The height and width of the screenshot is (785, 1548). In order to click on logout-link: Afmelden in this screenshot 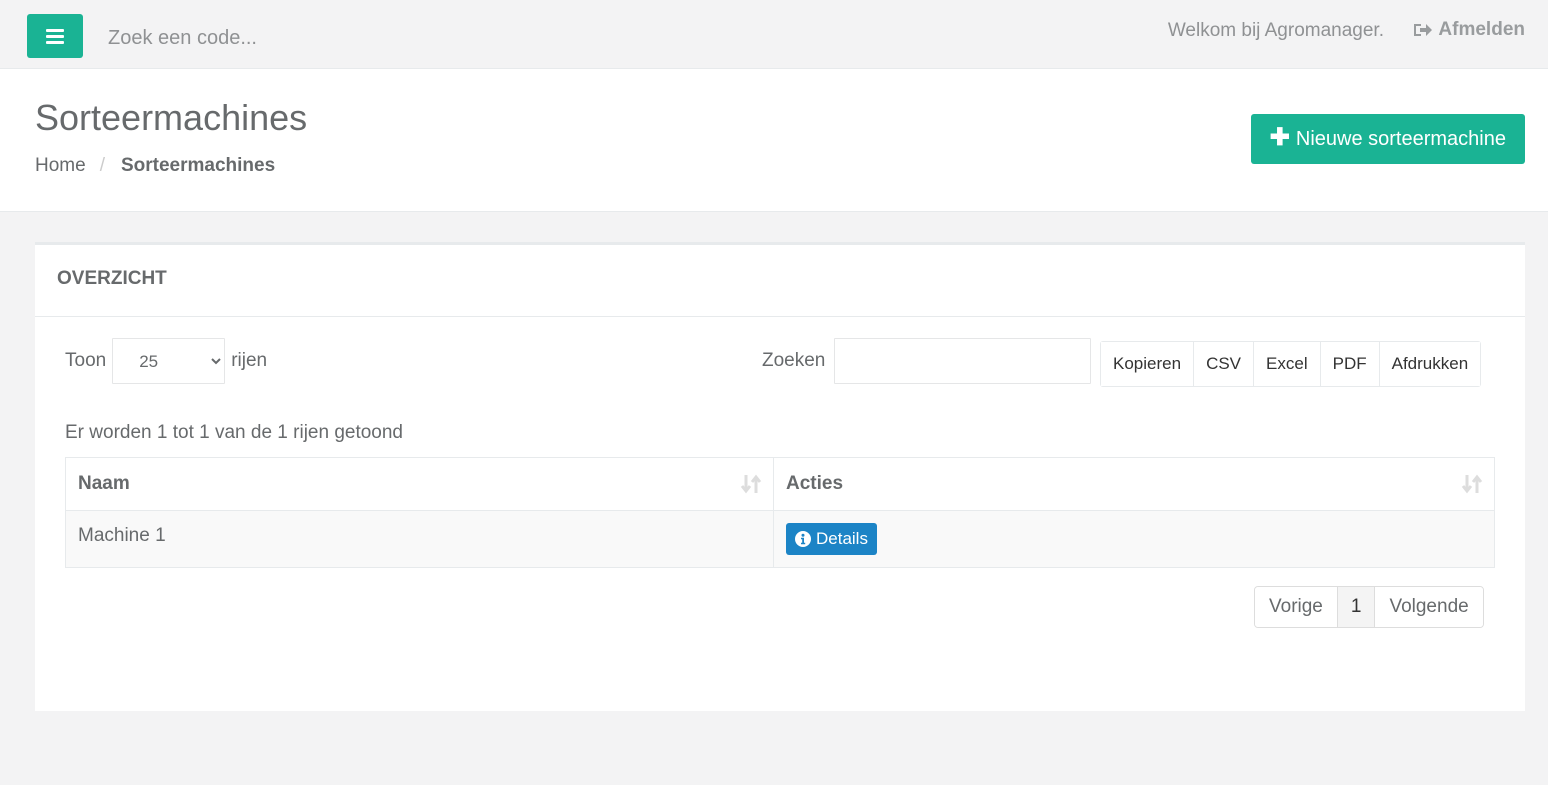, I will do `click(1469, 30)`.